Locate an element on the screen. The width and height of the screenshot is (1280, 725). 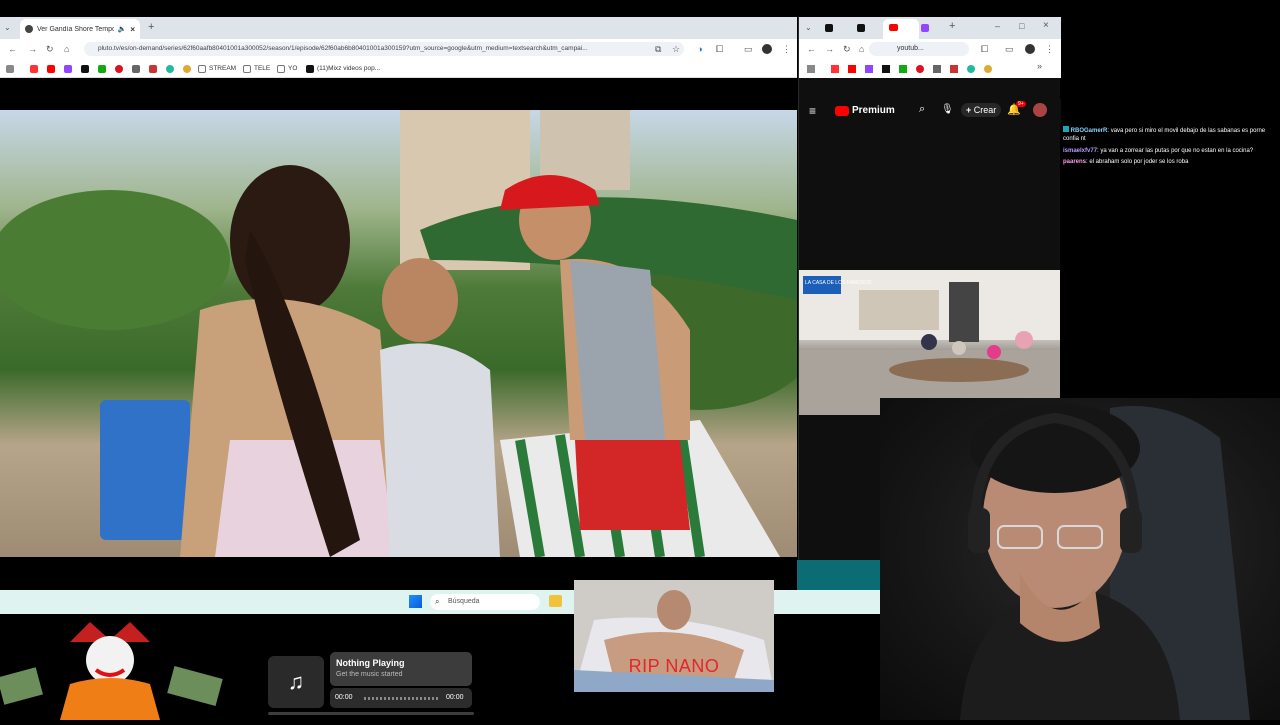
music-widget-underline is located at coordinates (371, 713).